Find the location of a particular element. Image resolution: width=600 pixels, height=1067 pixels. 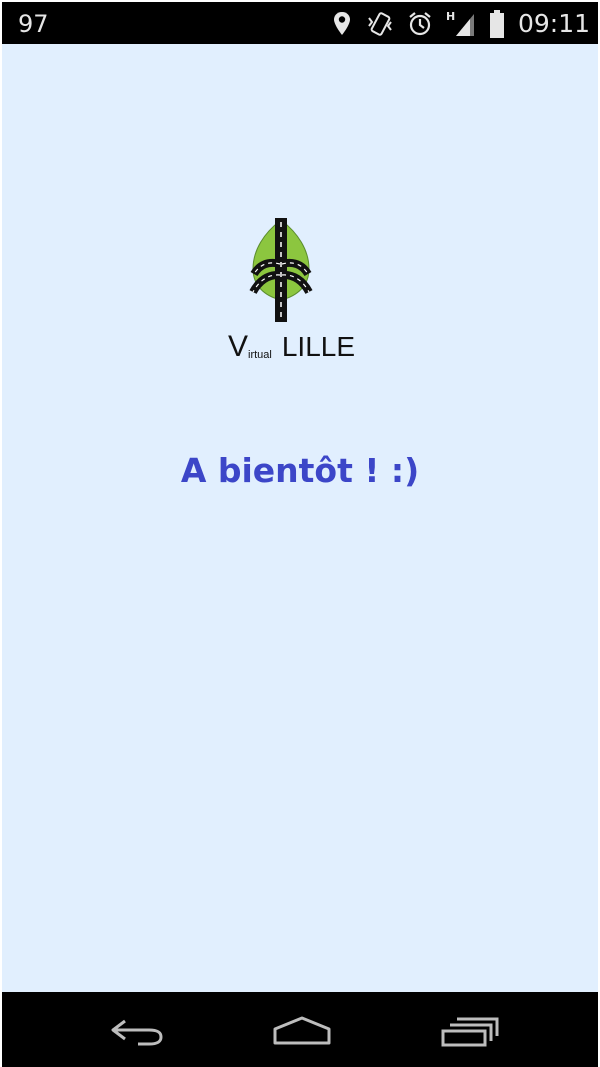

status-left-text: 97 is located at coordinates (33, 24).